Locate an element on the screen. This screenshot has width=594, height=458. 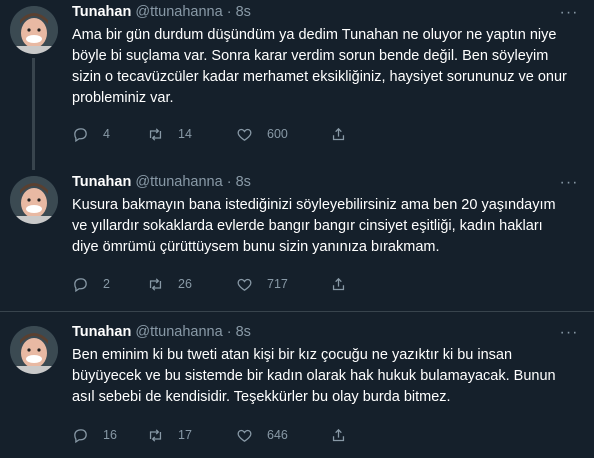
like-count: 717 is located at coordinates (277, 284).